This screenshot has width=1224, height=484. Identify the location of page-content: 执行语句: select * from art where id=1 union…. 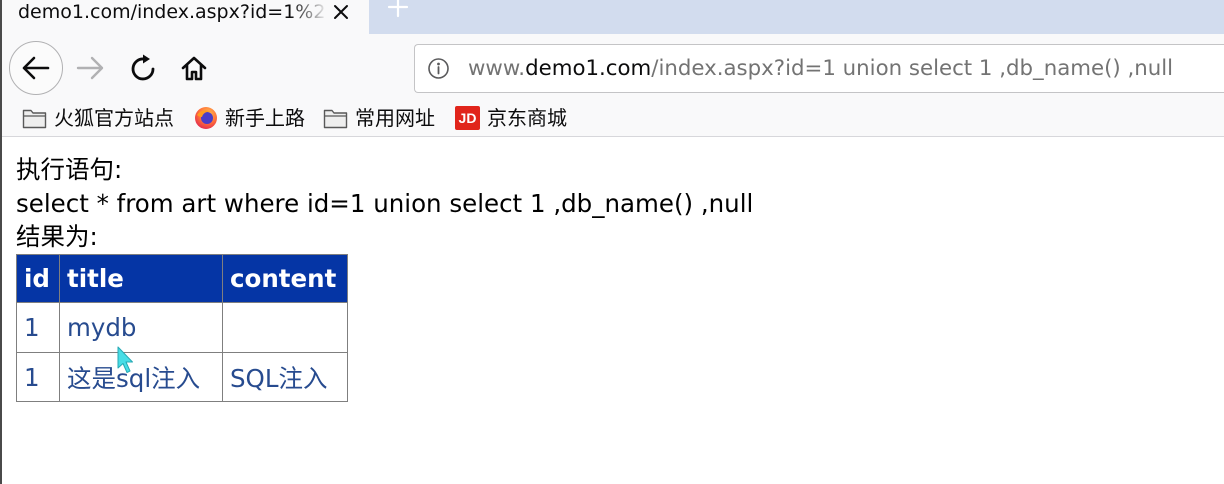
(384, 203).